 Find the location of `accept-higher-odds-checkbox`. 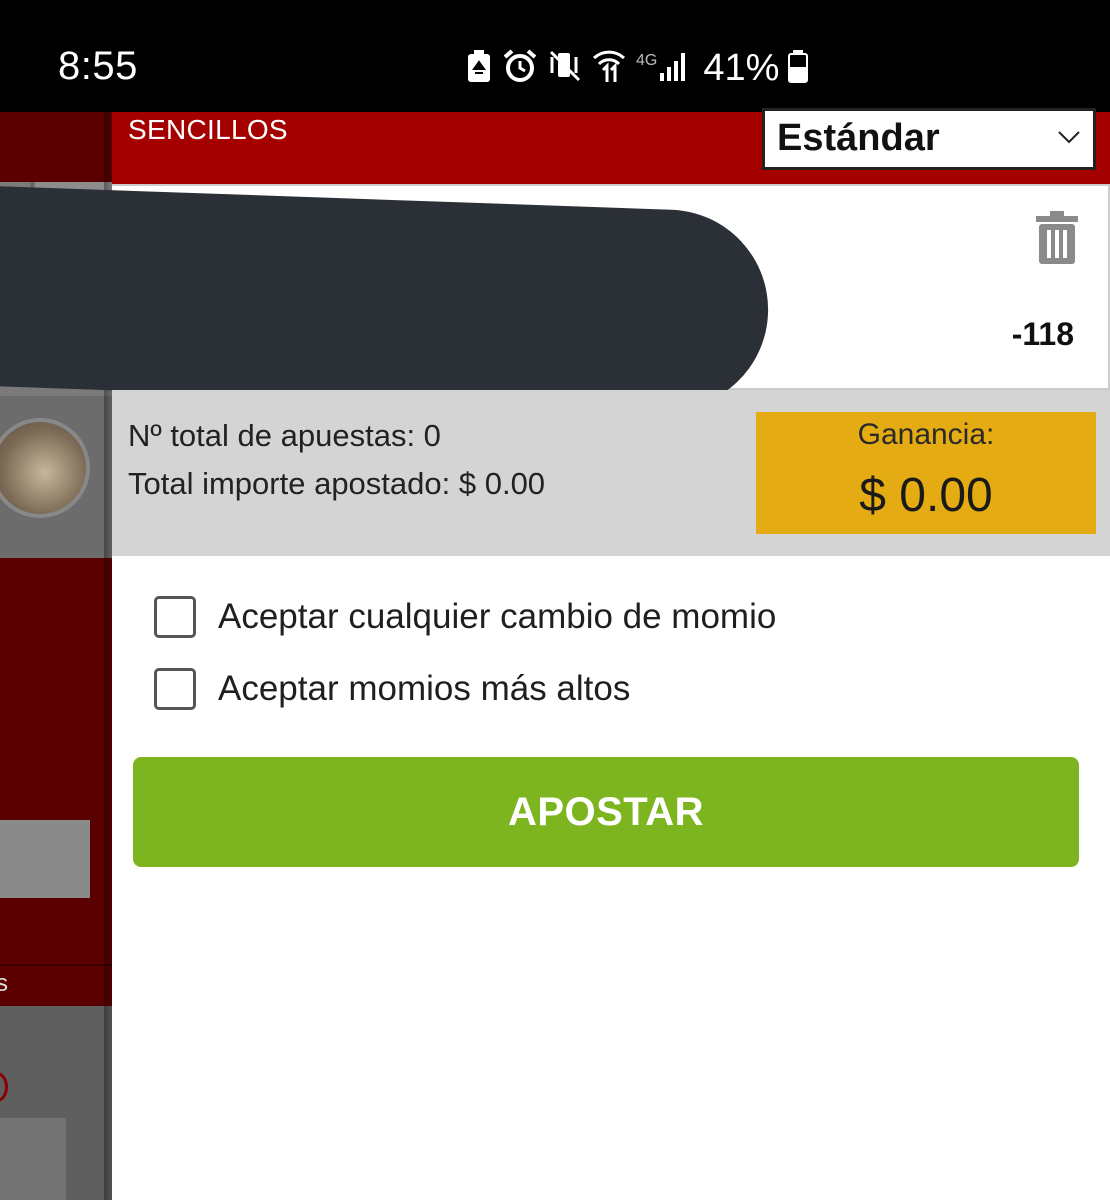

accept-higher-odds-checkbox is located at coordinates (175, 689).